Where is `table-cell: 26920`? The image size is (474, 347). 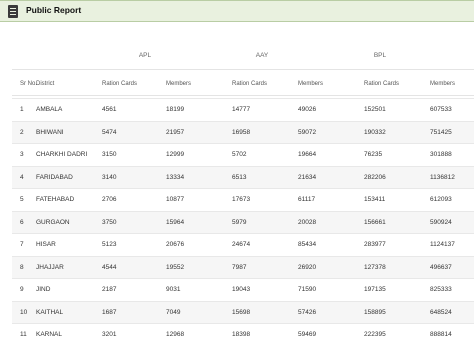 table-cell: 26920 is located at coordinates (307, 267).